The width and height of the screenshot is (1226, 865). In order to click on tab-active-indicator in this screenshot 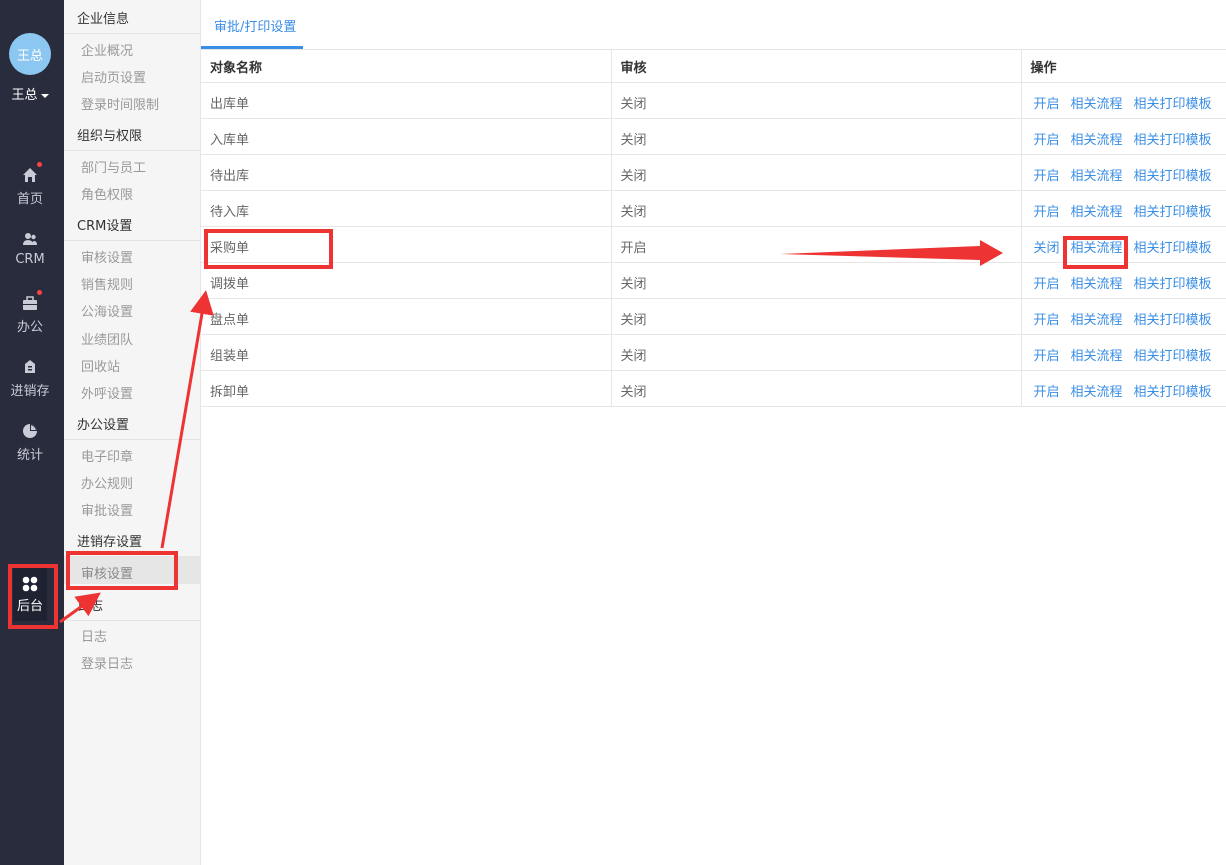, I will do `click(252, 47)`.